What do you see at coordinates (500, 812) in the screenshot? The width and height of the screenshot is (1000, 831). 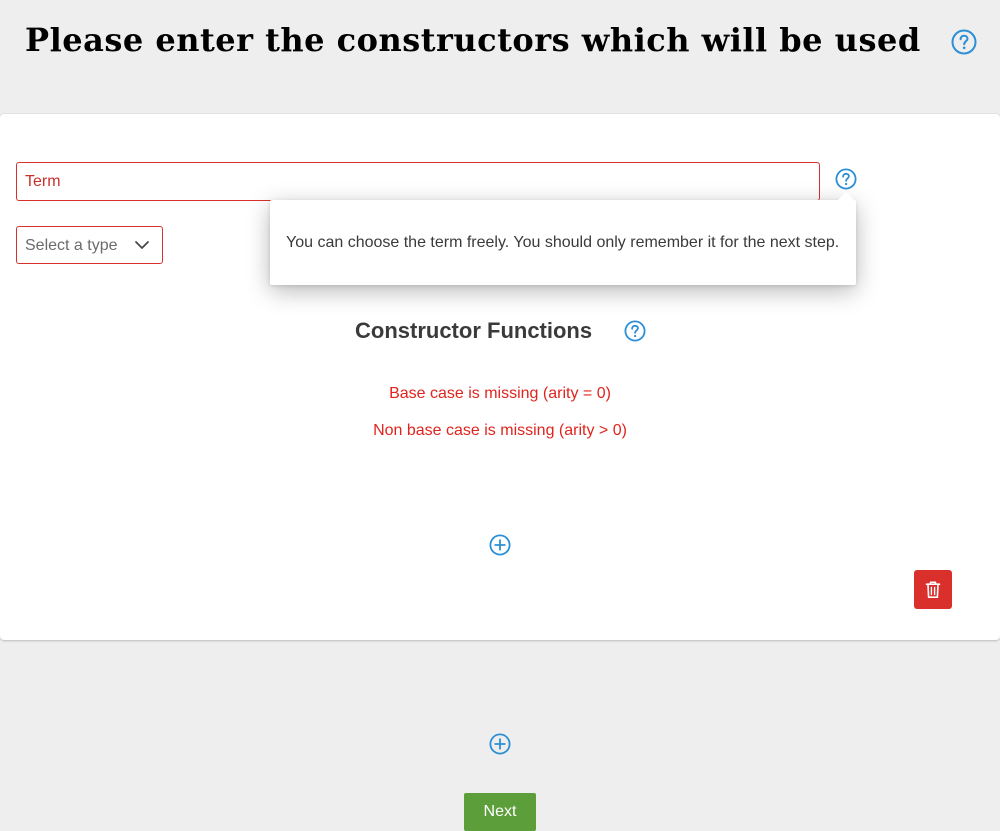 I see `next-button: Next` at bounding box center [500, 812].